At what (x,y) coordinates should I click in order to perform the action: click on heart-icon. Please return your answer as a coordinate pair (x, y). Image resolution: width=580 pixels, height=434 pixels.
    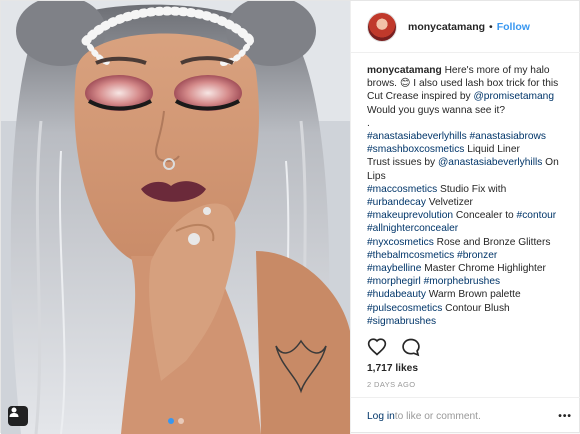
    Looking at the image, I should click on (377, 347).